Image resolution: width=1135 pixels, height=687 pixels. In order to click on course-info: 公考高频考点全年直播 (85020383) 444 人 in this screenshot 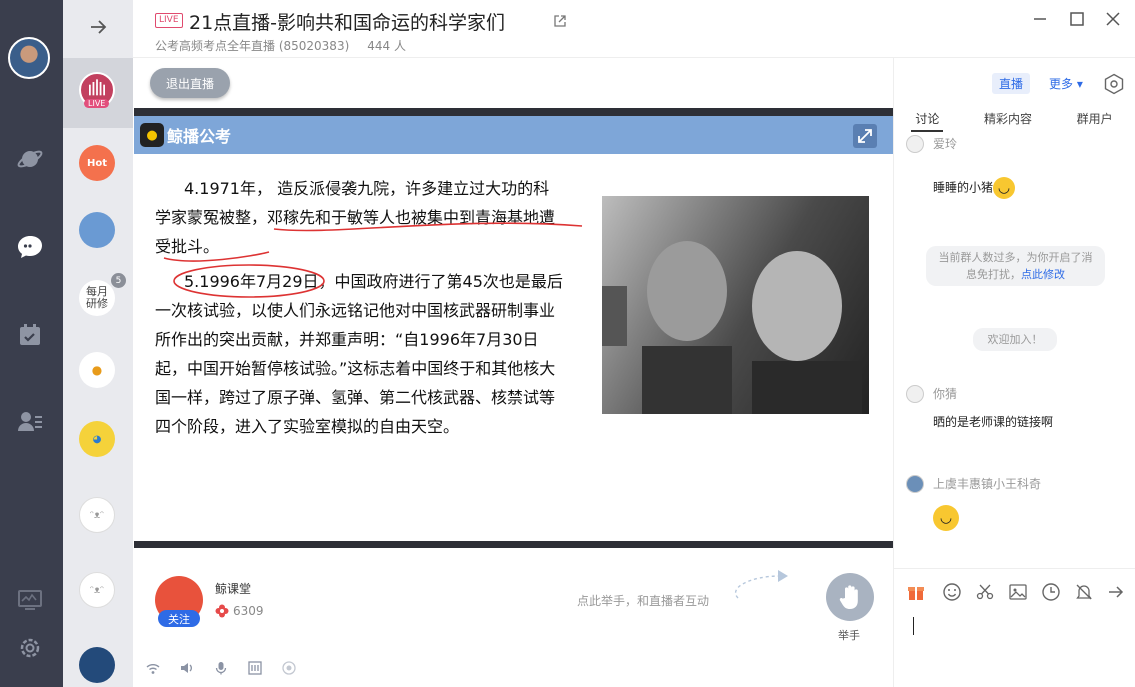, I will do `click(289, 45)`.